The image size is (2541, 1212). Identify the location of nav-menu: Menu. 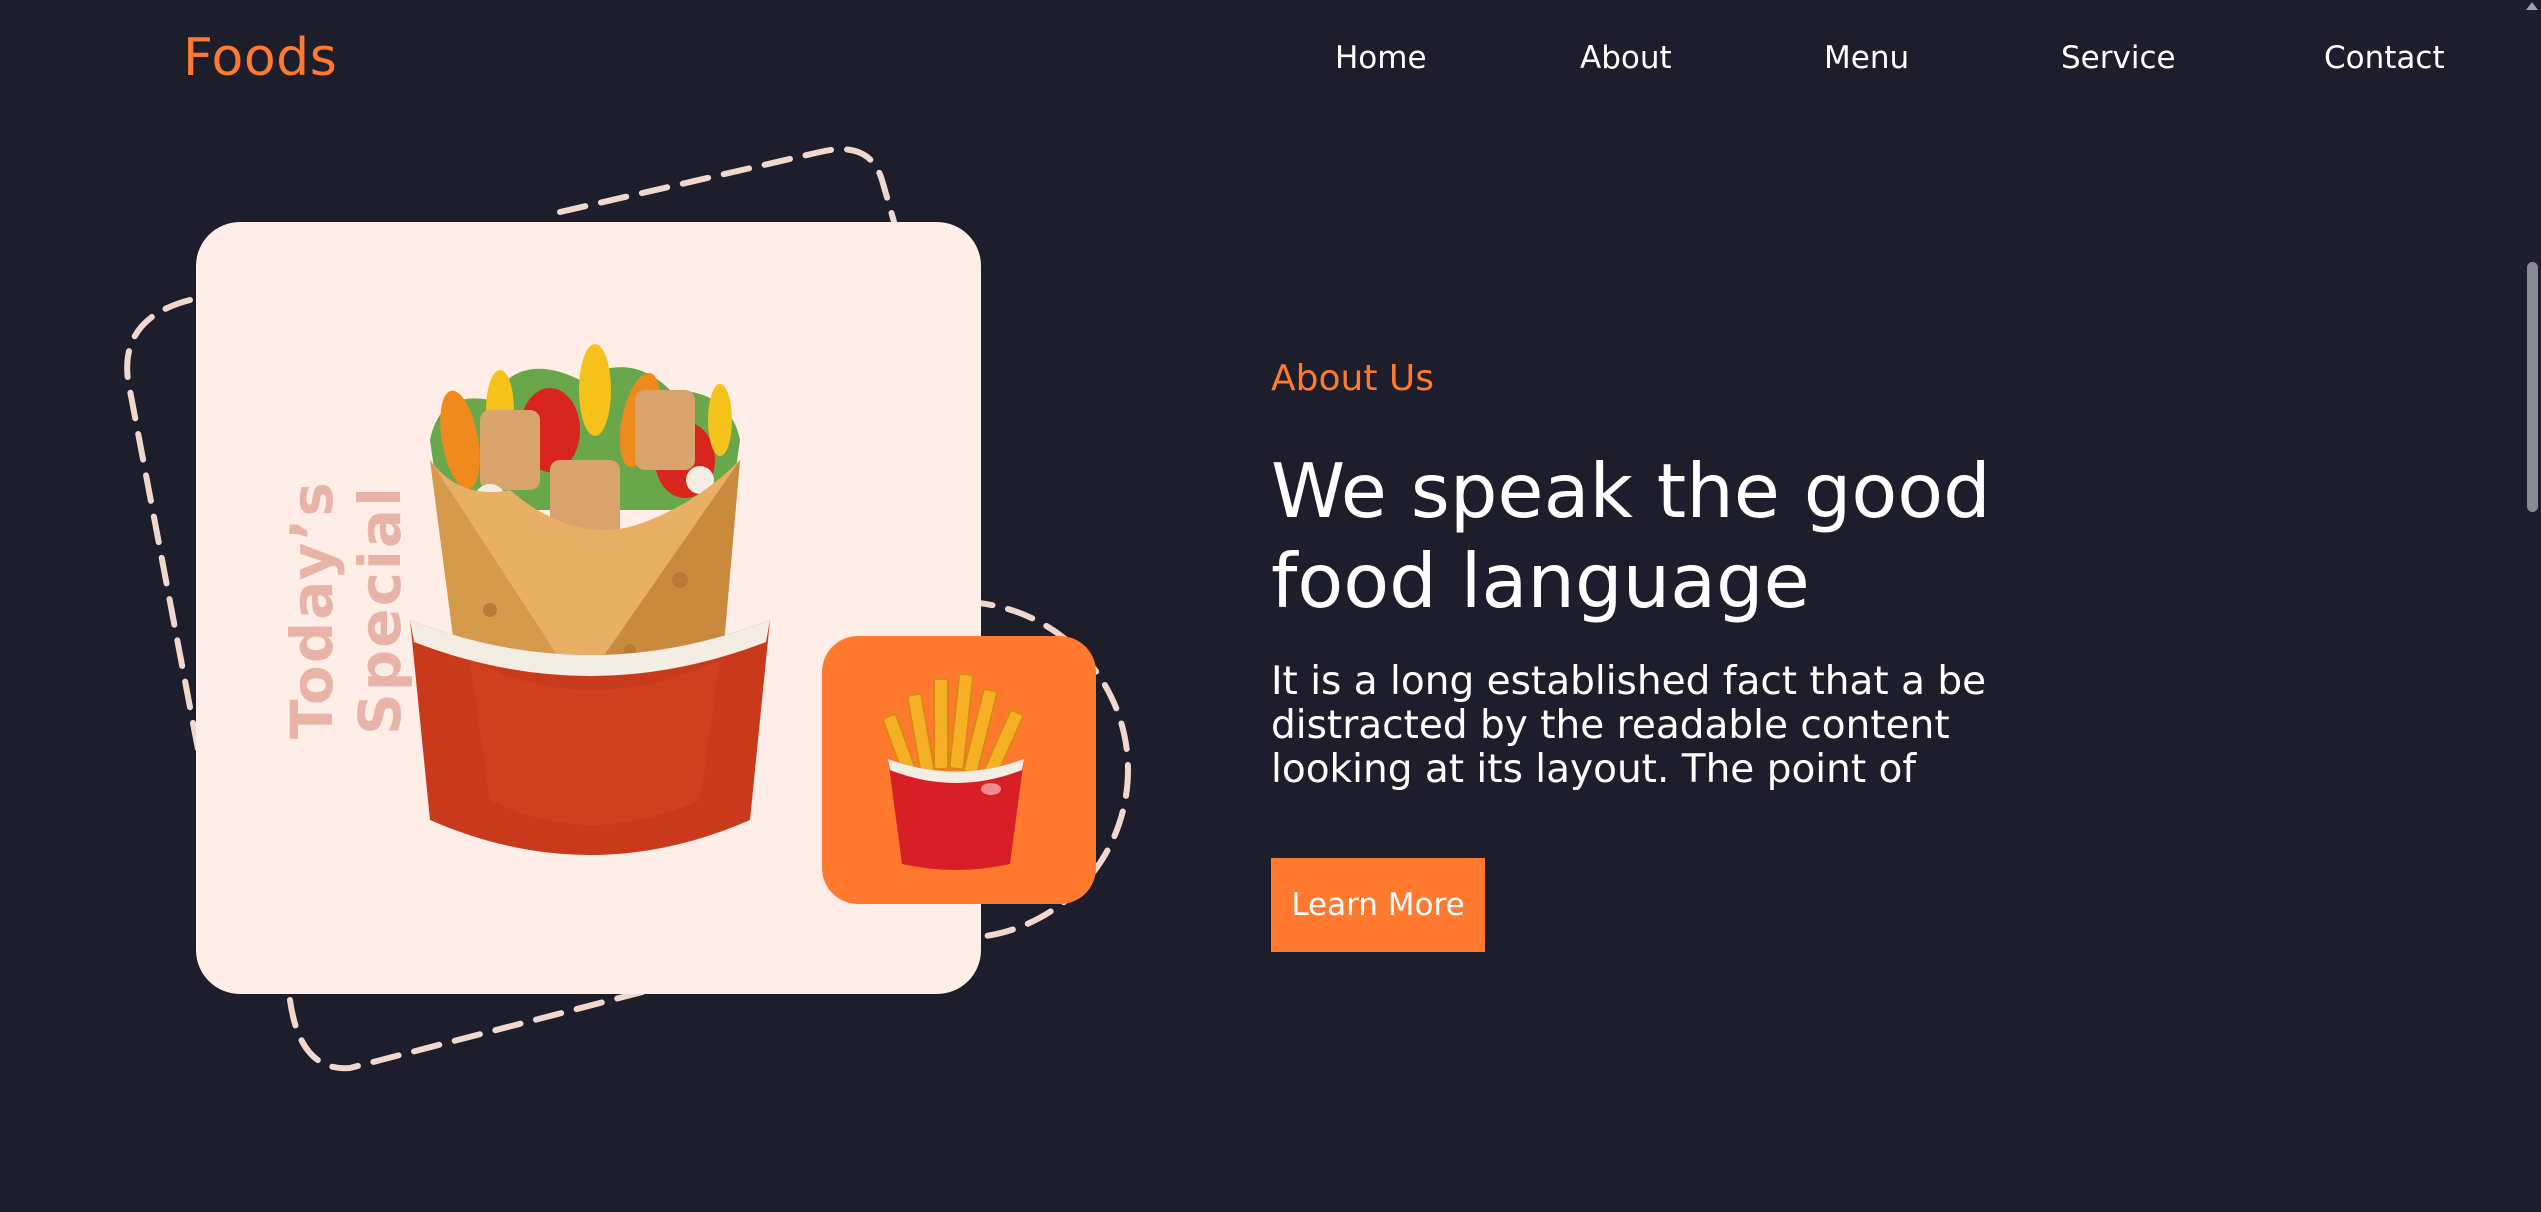
(1866, 58).